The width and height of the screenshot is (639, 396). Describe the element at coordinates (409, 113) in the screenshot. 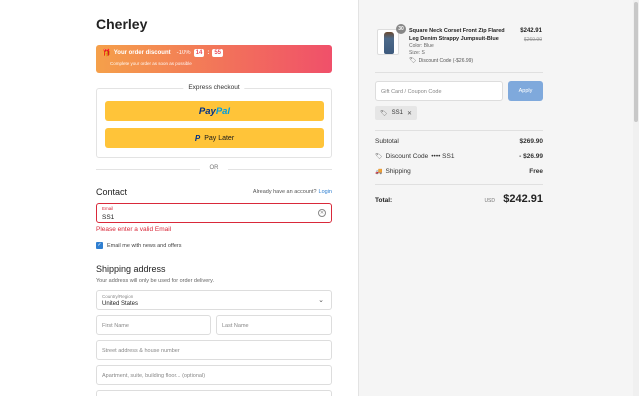

I see `close-icon: ✕` at that location.